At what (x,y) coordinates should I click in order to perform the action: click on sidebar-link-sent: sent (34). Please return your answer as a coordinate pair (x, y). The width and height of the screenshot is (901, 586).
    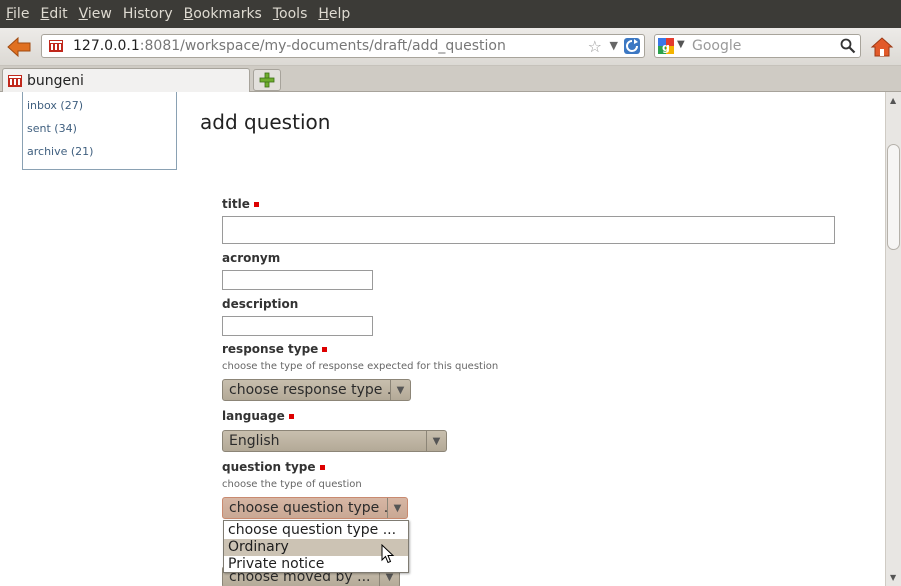
    Looking at the image, I should click on (52, 128).